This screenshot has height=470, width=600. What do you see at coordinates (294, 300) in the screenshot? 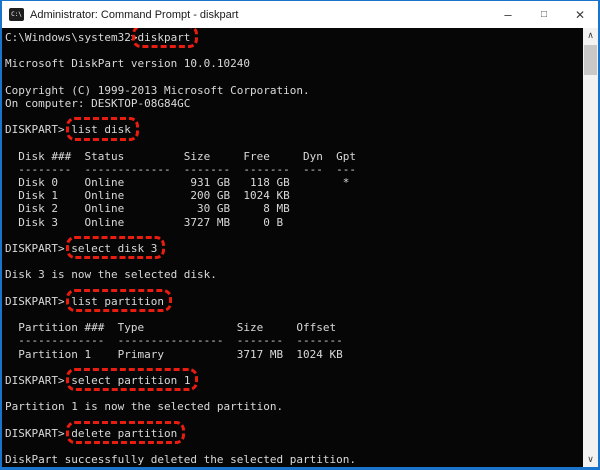
I see `console-command-line: DISKPART> list partition` at bounding box center [294, 300].